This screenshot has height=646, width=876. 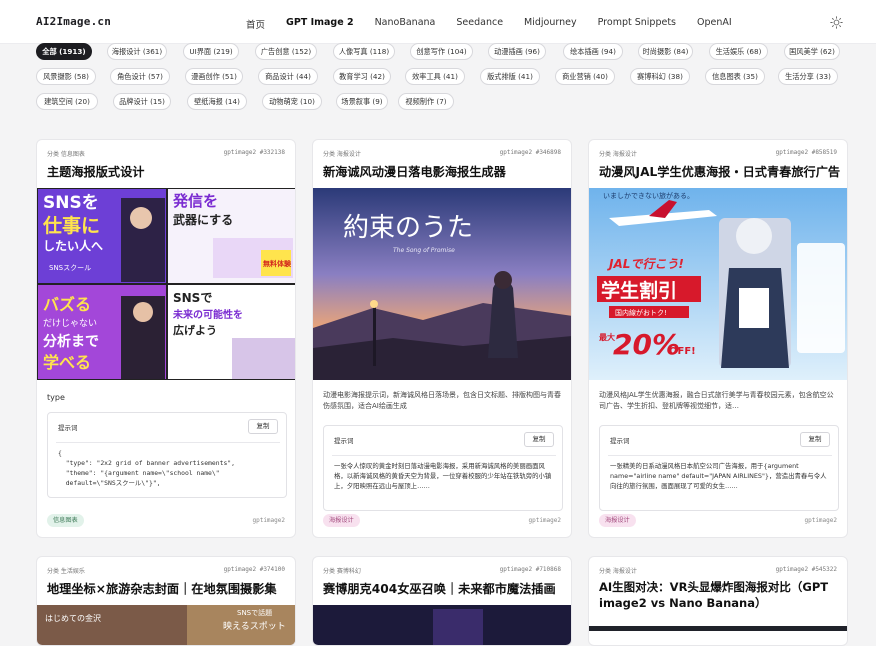 I want to click on sun-icon, so click(x=836, y=22).